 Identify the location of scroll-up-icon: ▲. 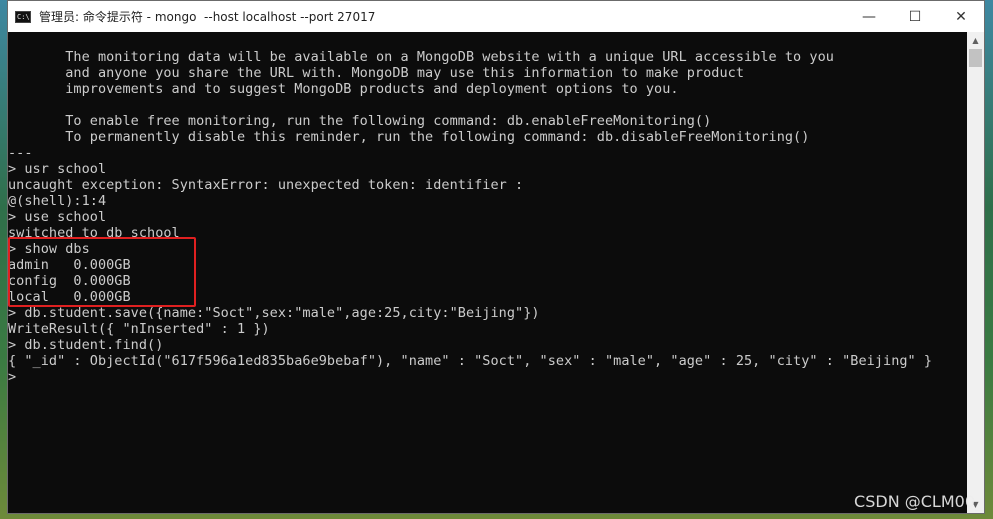
(975, 40).